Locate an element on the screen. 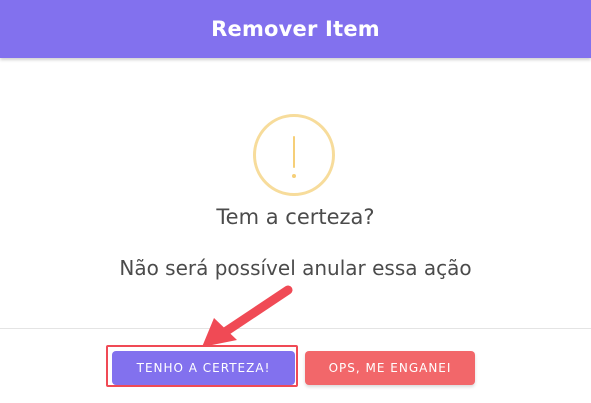 Image resolution: width=591 pixels, height=403 pixels. dialog-header: Remover Item is located at coordinates (295, 29).